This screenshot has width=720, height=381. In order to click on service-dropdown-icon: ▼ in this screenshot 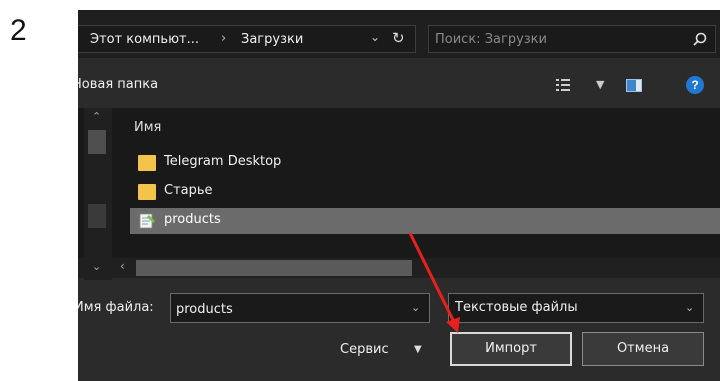, I will do `click(418, 349)`.